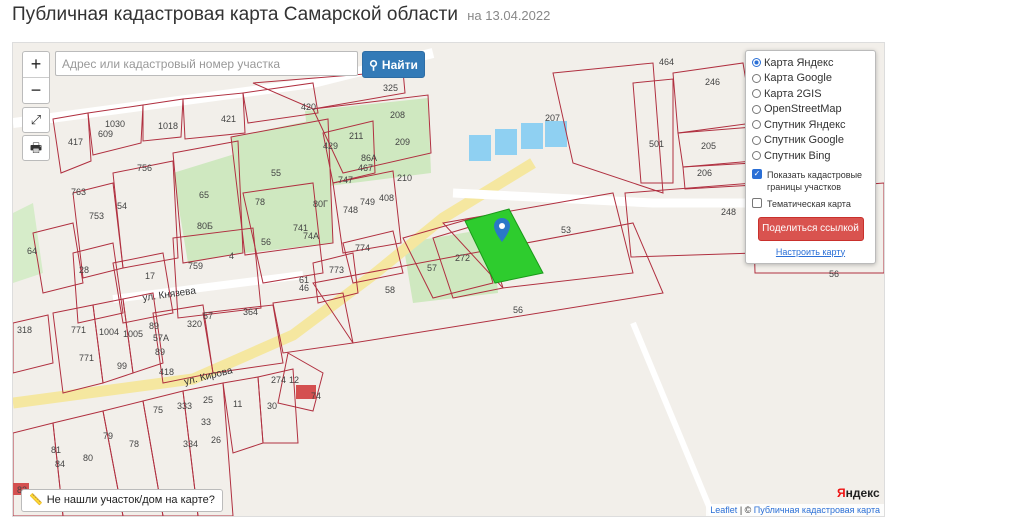 The width and height of the screenshot is (1024, 519). I want to click on layer-option-label: Карта 2GIS, so click(793, 93).